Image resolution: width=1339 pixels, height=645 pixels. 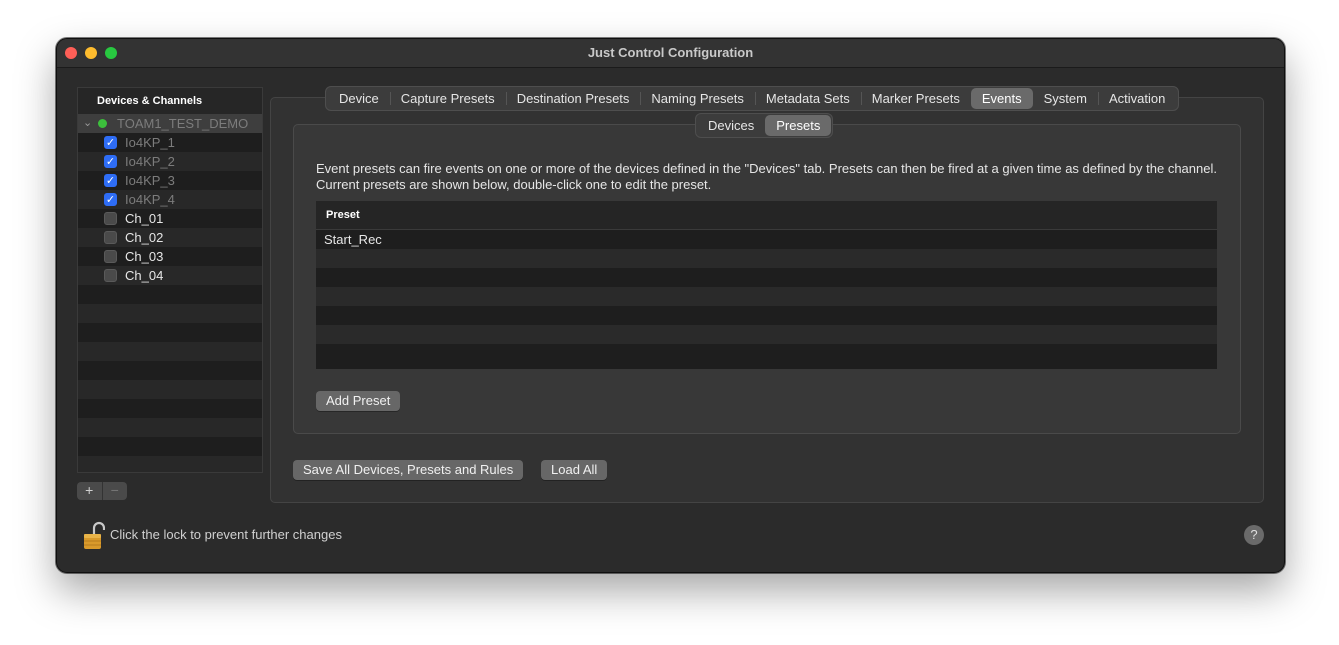 What do you see at coordinates (731, 125) in the screenshot?
I see `subtab-devices: Devices` at bounding box center [731, 125].